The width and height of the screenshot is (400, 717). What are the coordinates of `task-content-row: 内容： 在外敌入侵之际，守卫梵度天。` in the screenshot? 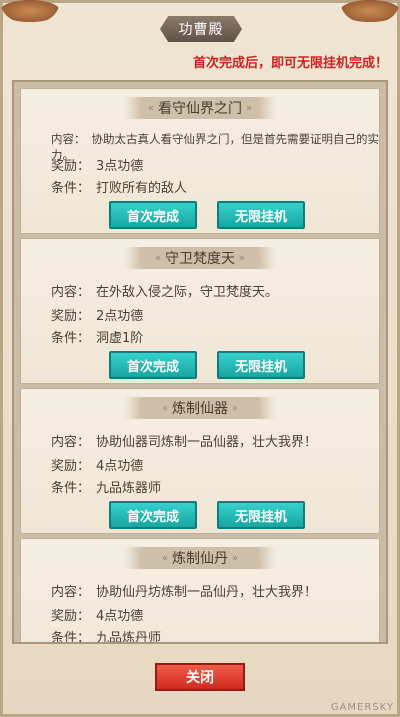 It's located at (164, 290).